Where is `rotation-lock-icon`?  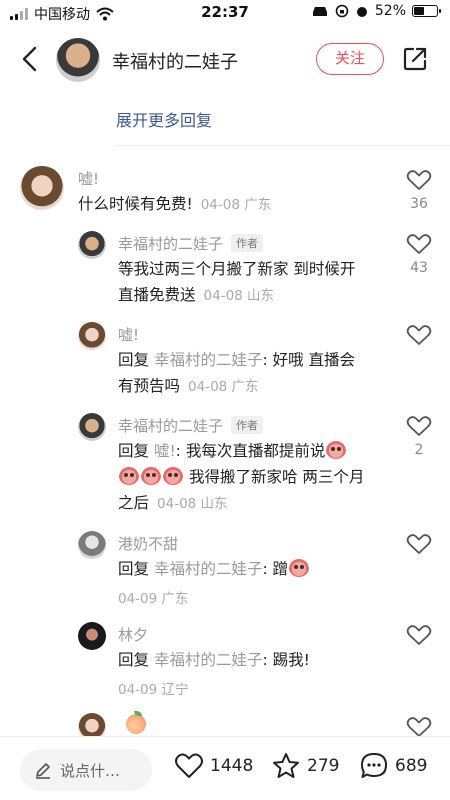
rotation-lock-icon is located at coordinates (342, 11).